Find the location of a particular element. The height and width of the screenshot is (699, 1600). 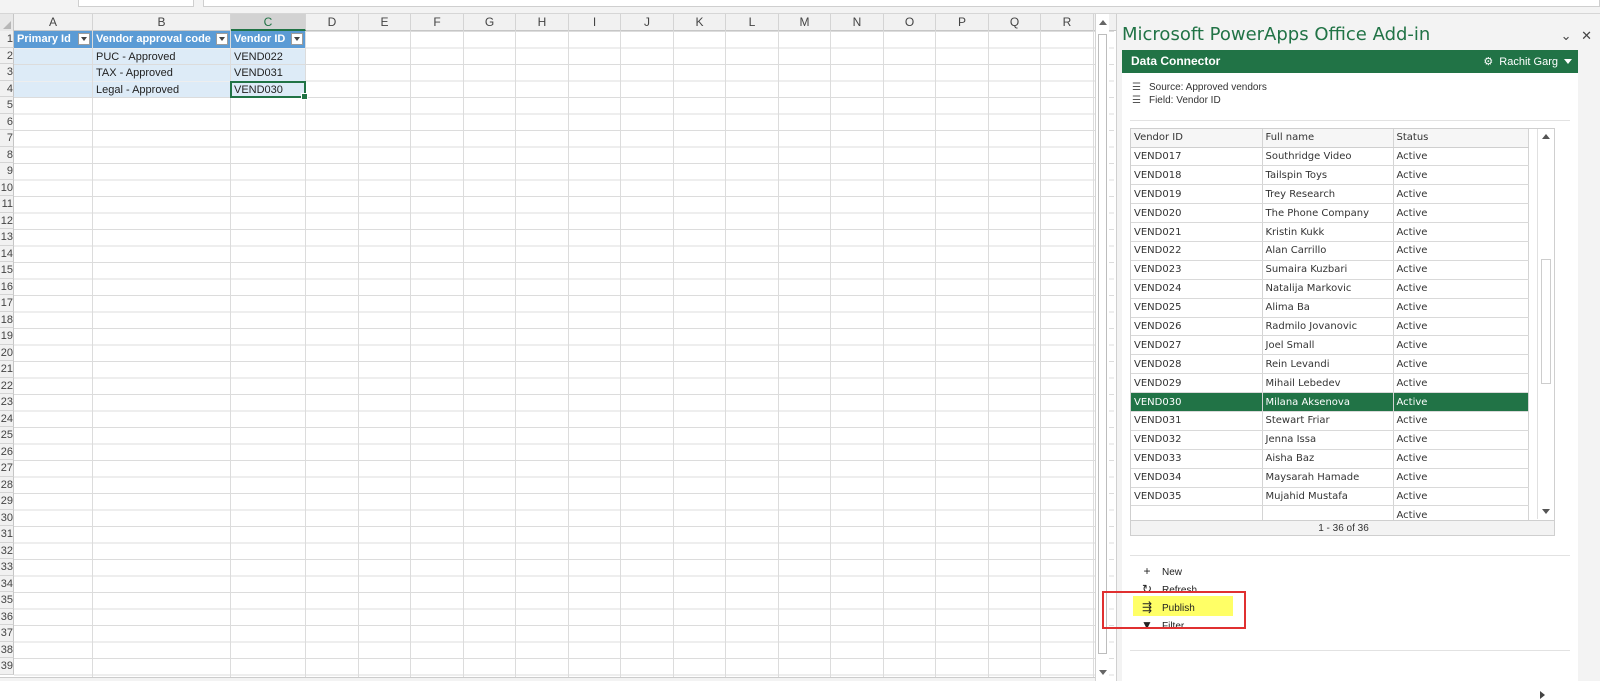

row-header: 35 is located at coordinates (7, 600).